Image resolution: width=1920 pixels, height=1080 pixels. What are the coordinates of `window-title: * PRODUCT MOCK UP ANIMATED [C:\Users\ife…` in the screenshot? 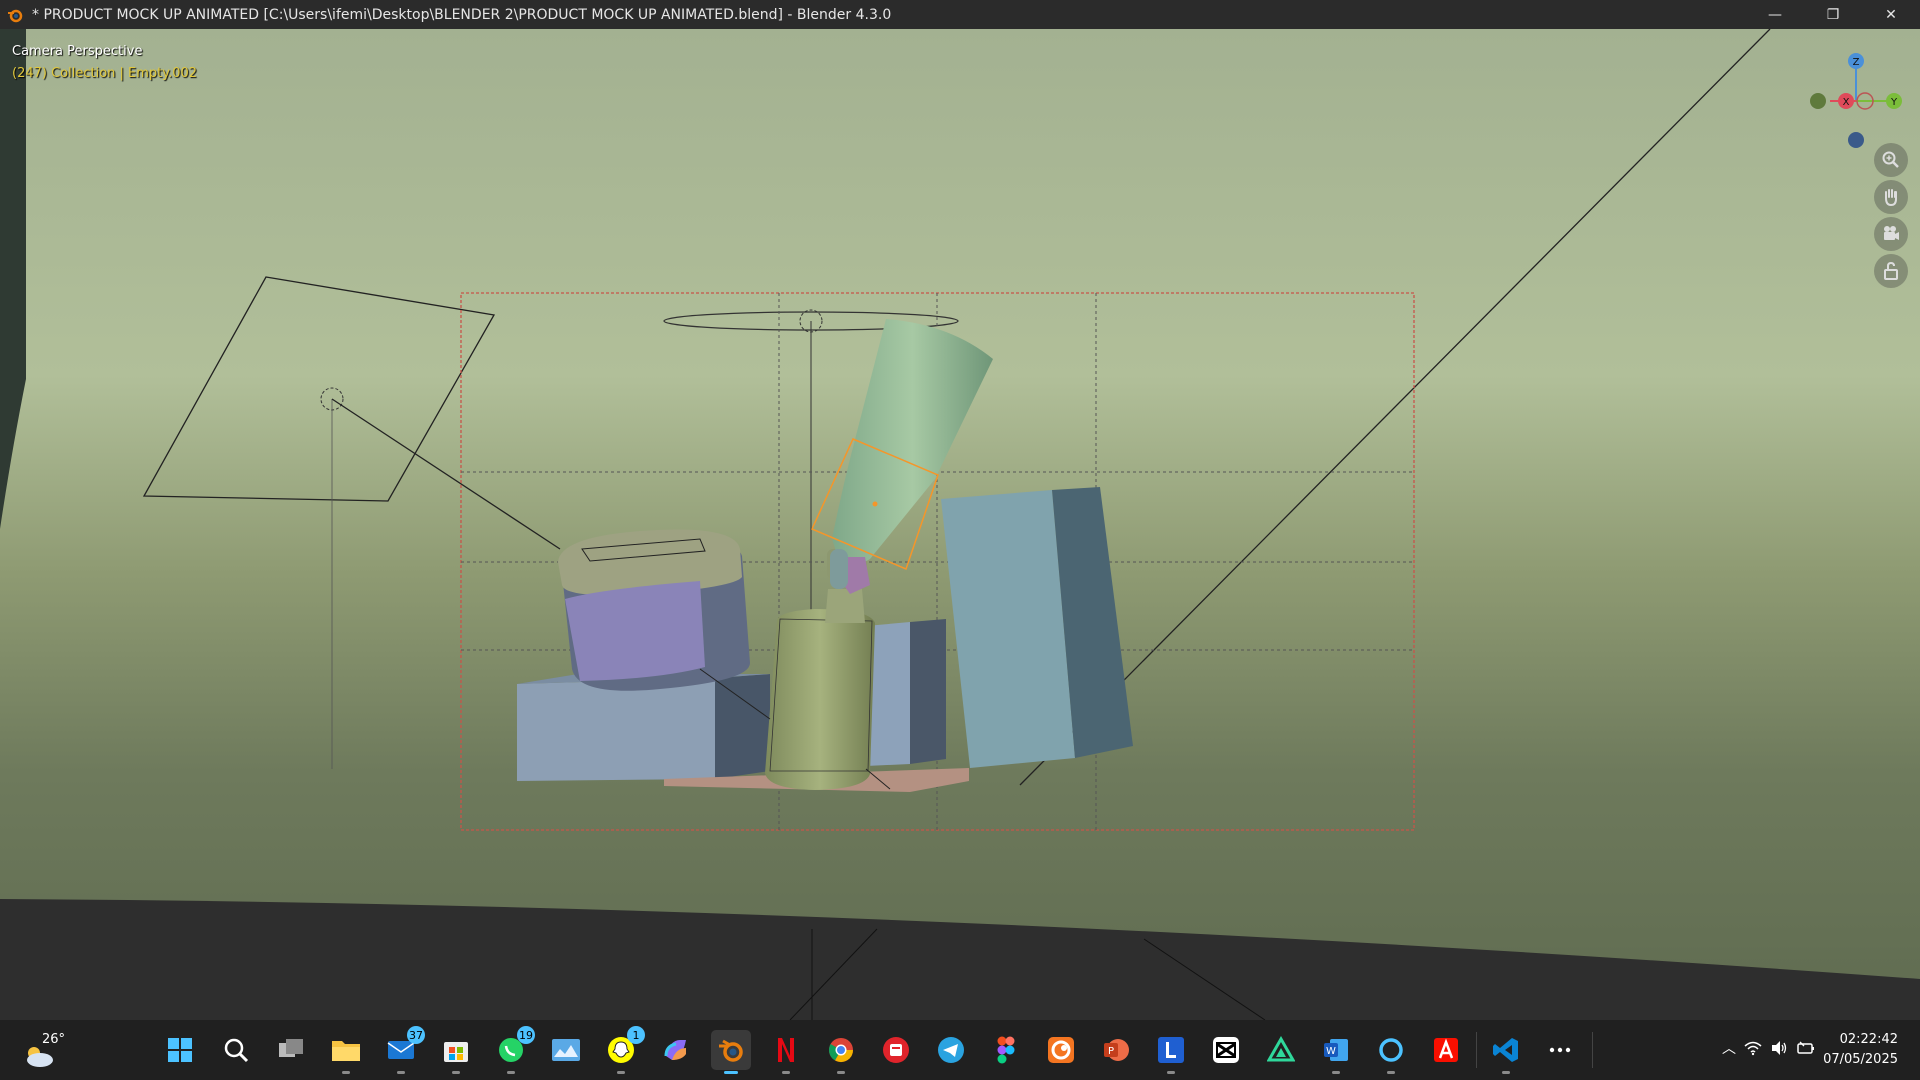 It's located at (462, 14).